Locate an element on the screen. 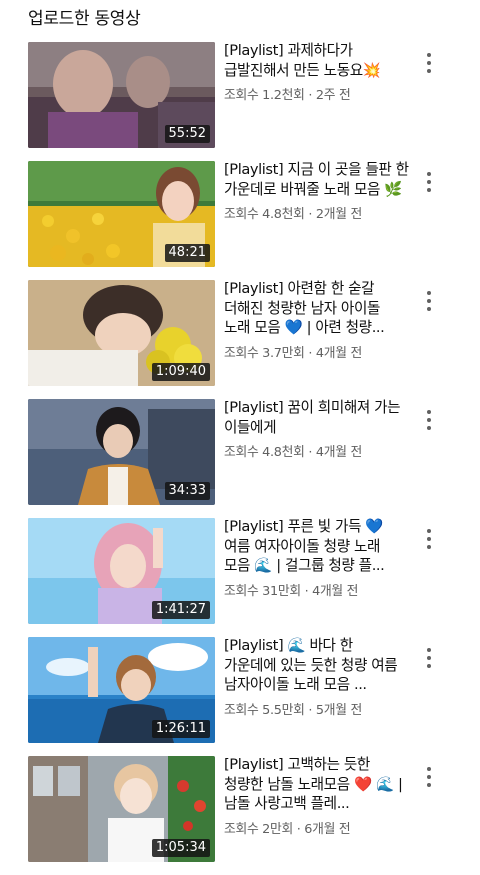  video-duration: 34:33 is located at coordinates (187, 491).